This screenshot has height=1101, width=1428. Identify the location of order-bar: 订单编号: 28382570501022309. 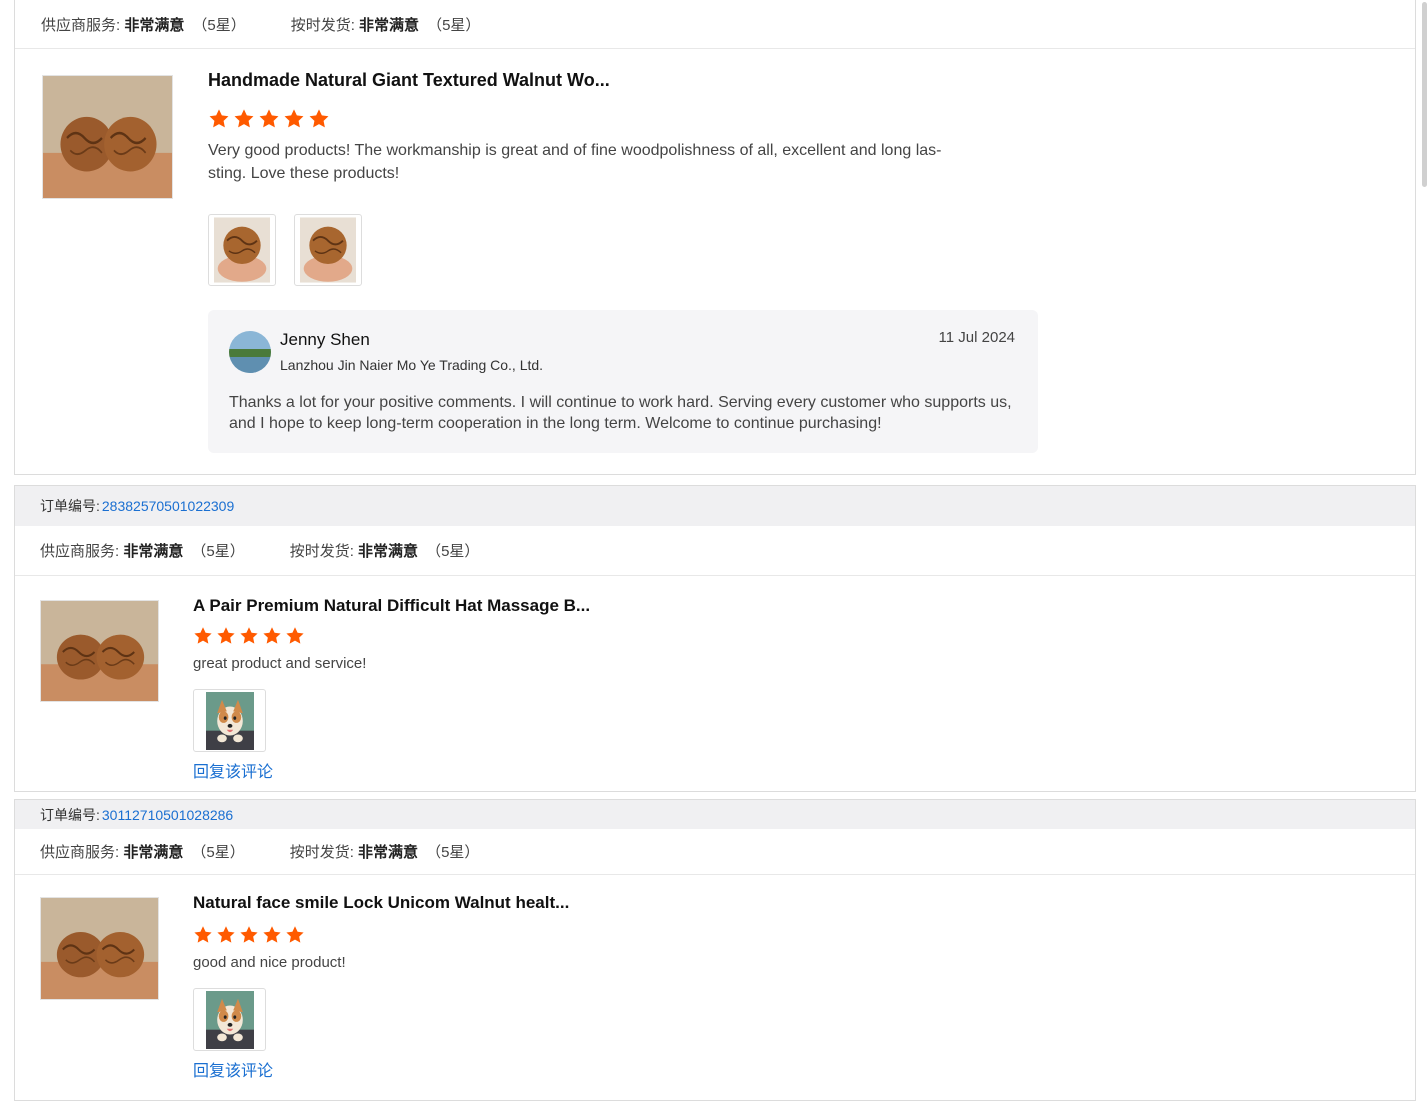
(715, 506).